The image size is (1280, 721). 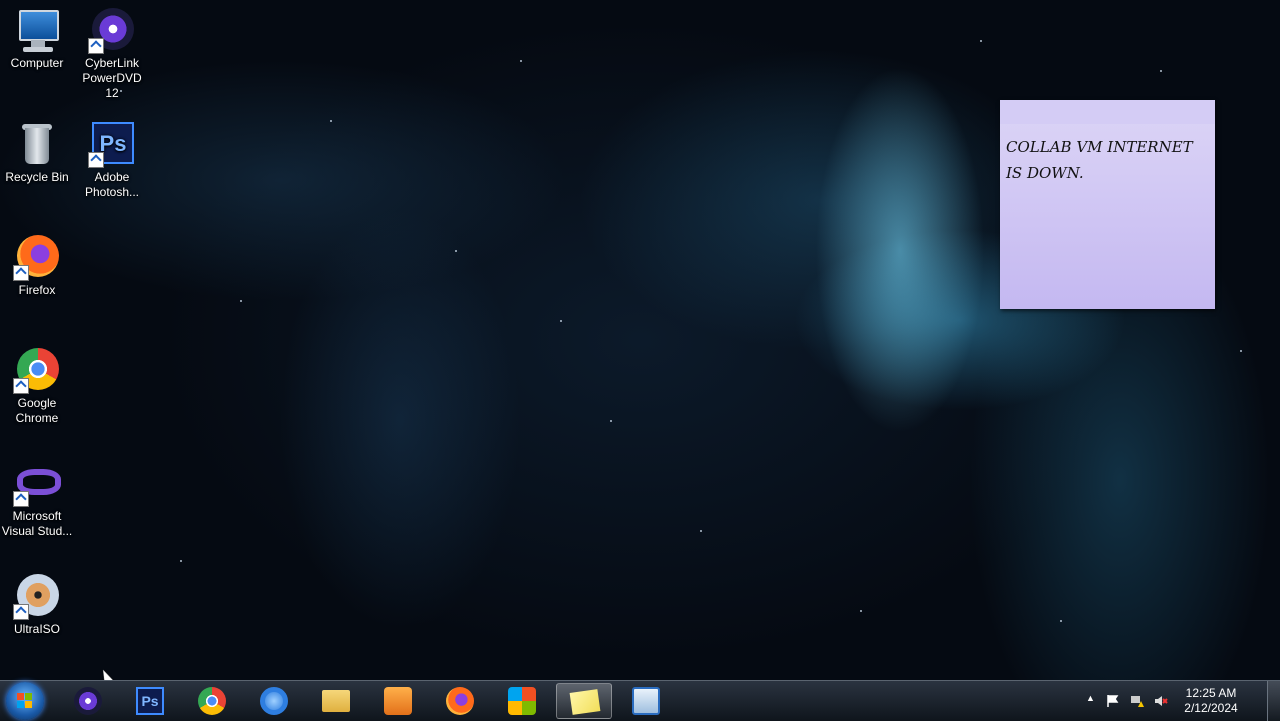 I want to click on taskbar-media-player, so click(x=398, y=701).